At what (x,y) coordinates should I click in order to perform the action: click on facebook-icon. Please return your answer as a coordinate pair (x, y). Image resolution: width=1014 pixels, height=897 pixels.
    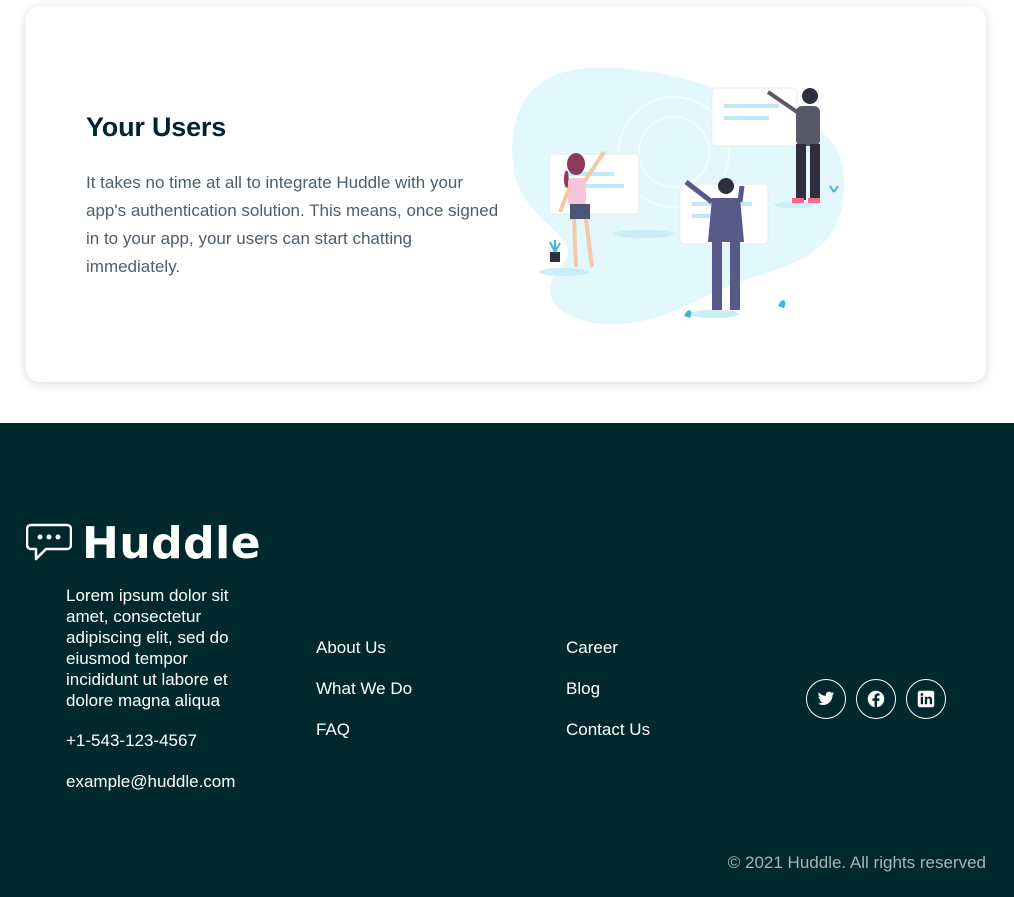
    Looking at the image, I should click on (876, 699).